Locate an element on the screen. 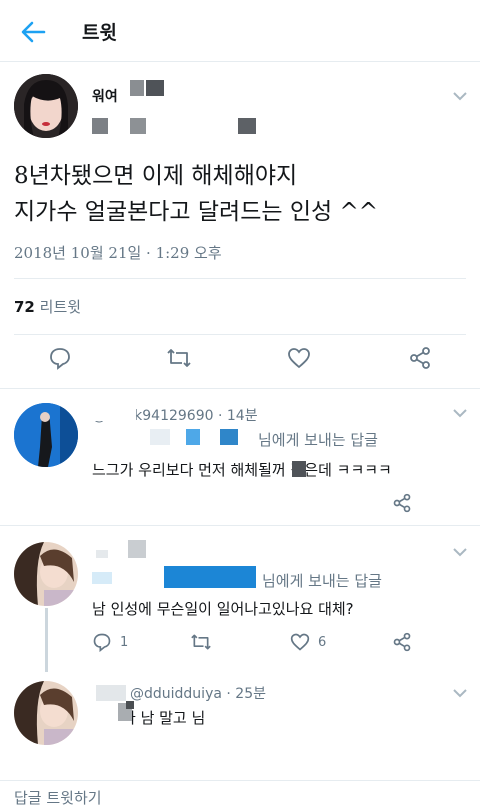 The width and height of the screenshot is (480, 808). retweet-count: 72 리트윗 is located at coordinates (47, 306).